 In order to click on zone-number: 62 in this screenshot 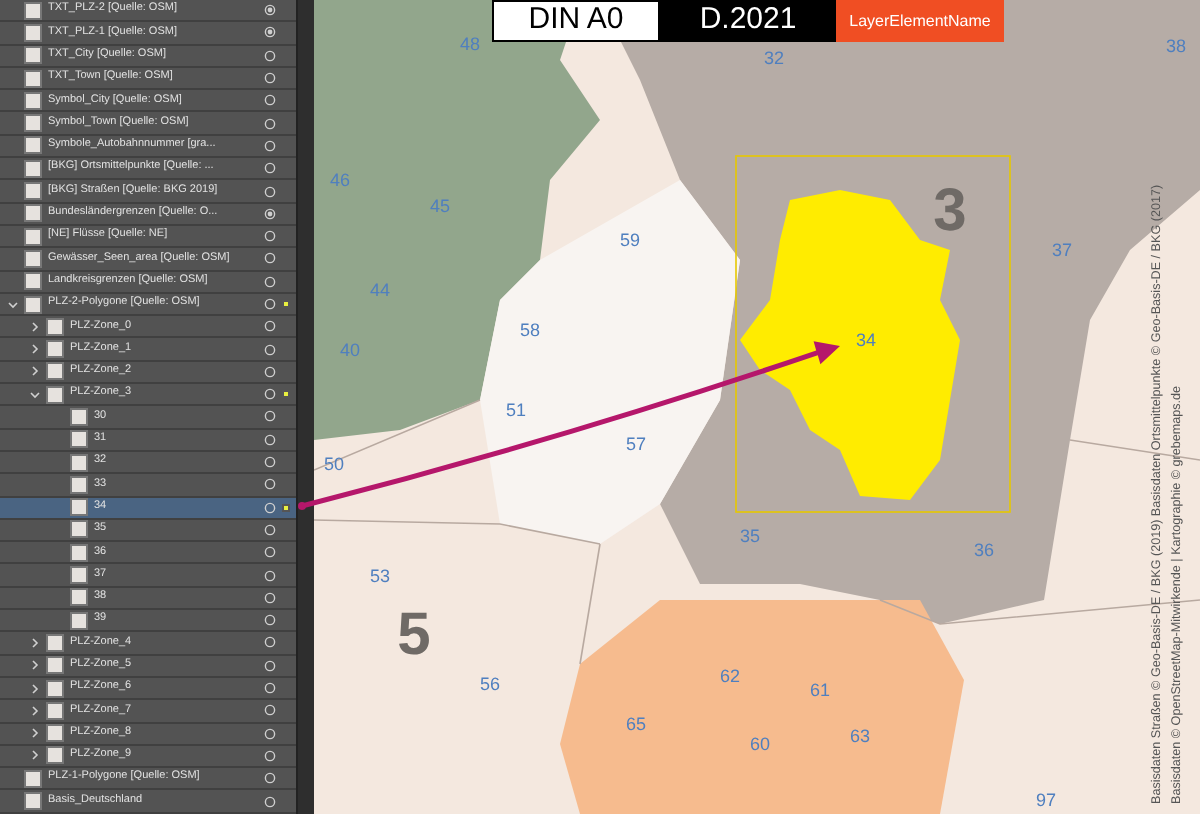, I will do `click(730, 676)`.